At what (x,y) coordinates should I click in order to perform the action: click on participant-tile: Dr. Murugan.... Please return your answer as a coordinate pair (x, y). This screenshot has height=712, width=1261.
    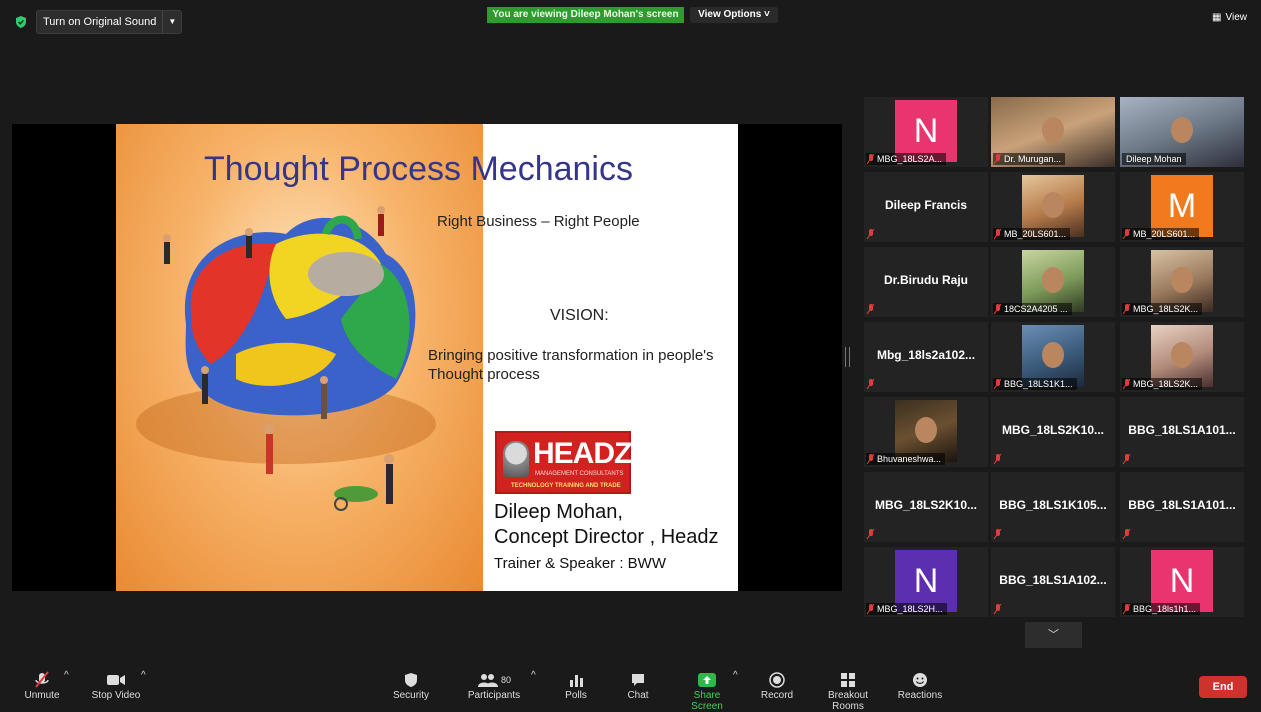
    Looking at the image, I should click on (1053, 132).